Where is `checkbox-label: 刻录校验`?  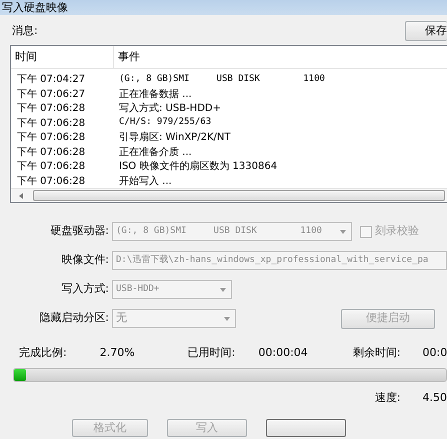
checkbox-label: 刻录校验 is located at coordinates (397, 231).